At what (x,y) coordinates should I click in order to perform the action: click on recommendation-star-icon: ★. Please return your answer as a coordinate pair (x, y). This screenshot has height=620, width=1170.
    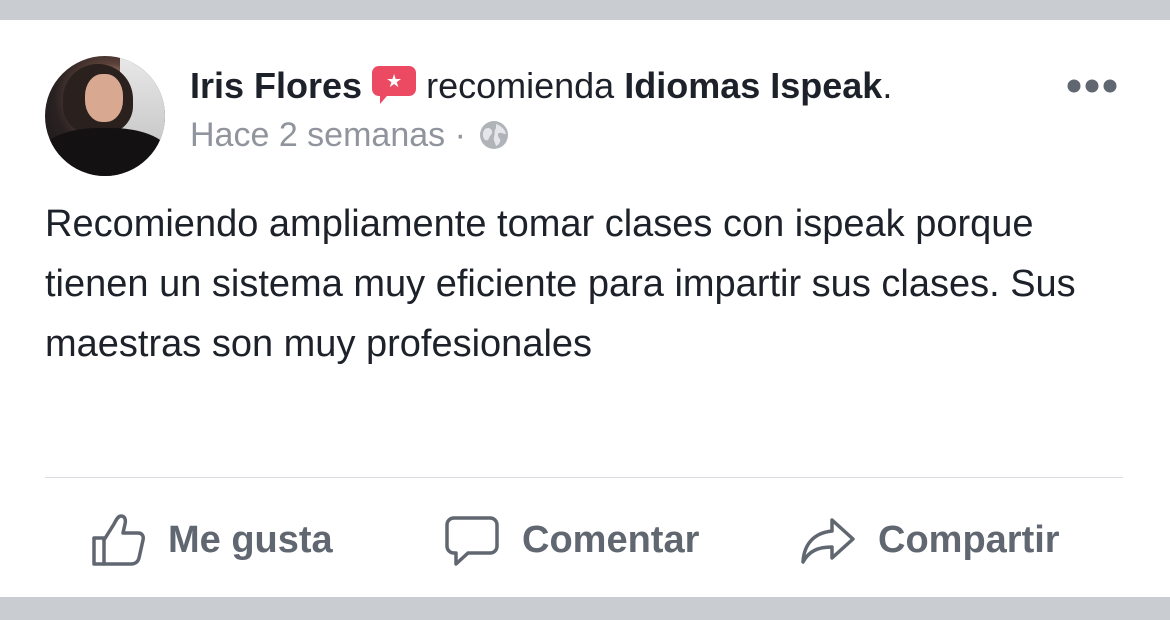
    Looking at the image, I should click on (394, 85).